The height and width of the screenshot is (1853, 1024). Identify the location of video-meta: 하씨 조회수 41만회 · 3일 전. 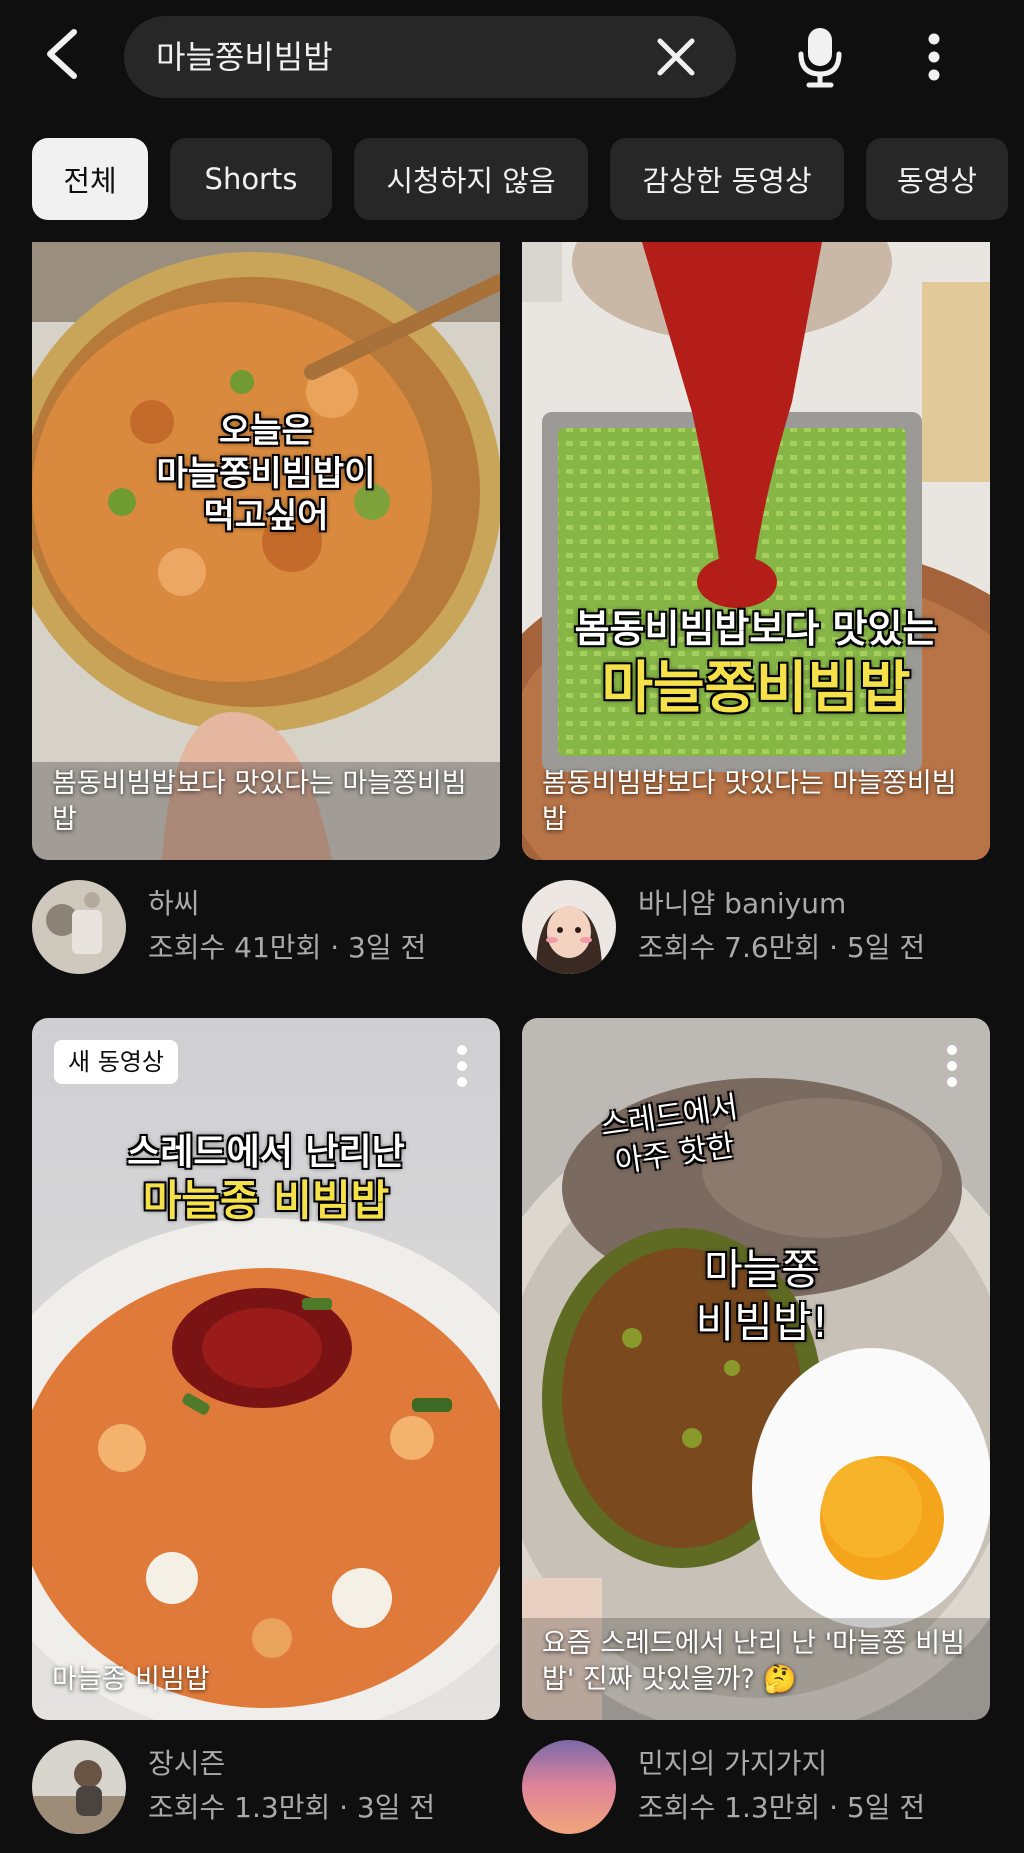
(266, 935).